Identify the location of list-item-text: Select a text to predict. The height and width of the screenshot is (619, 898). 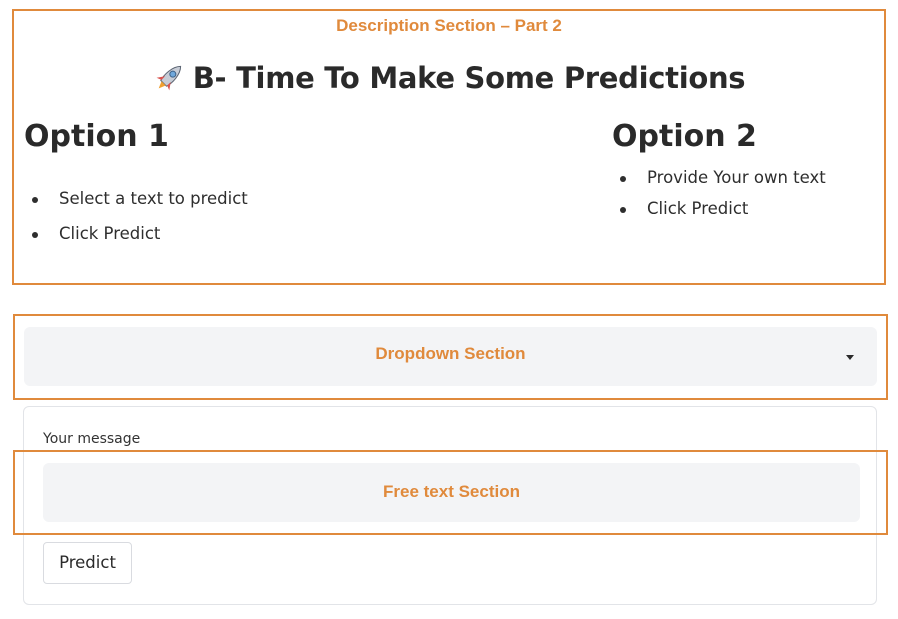
(153, 198).